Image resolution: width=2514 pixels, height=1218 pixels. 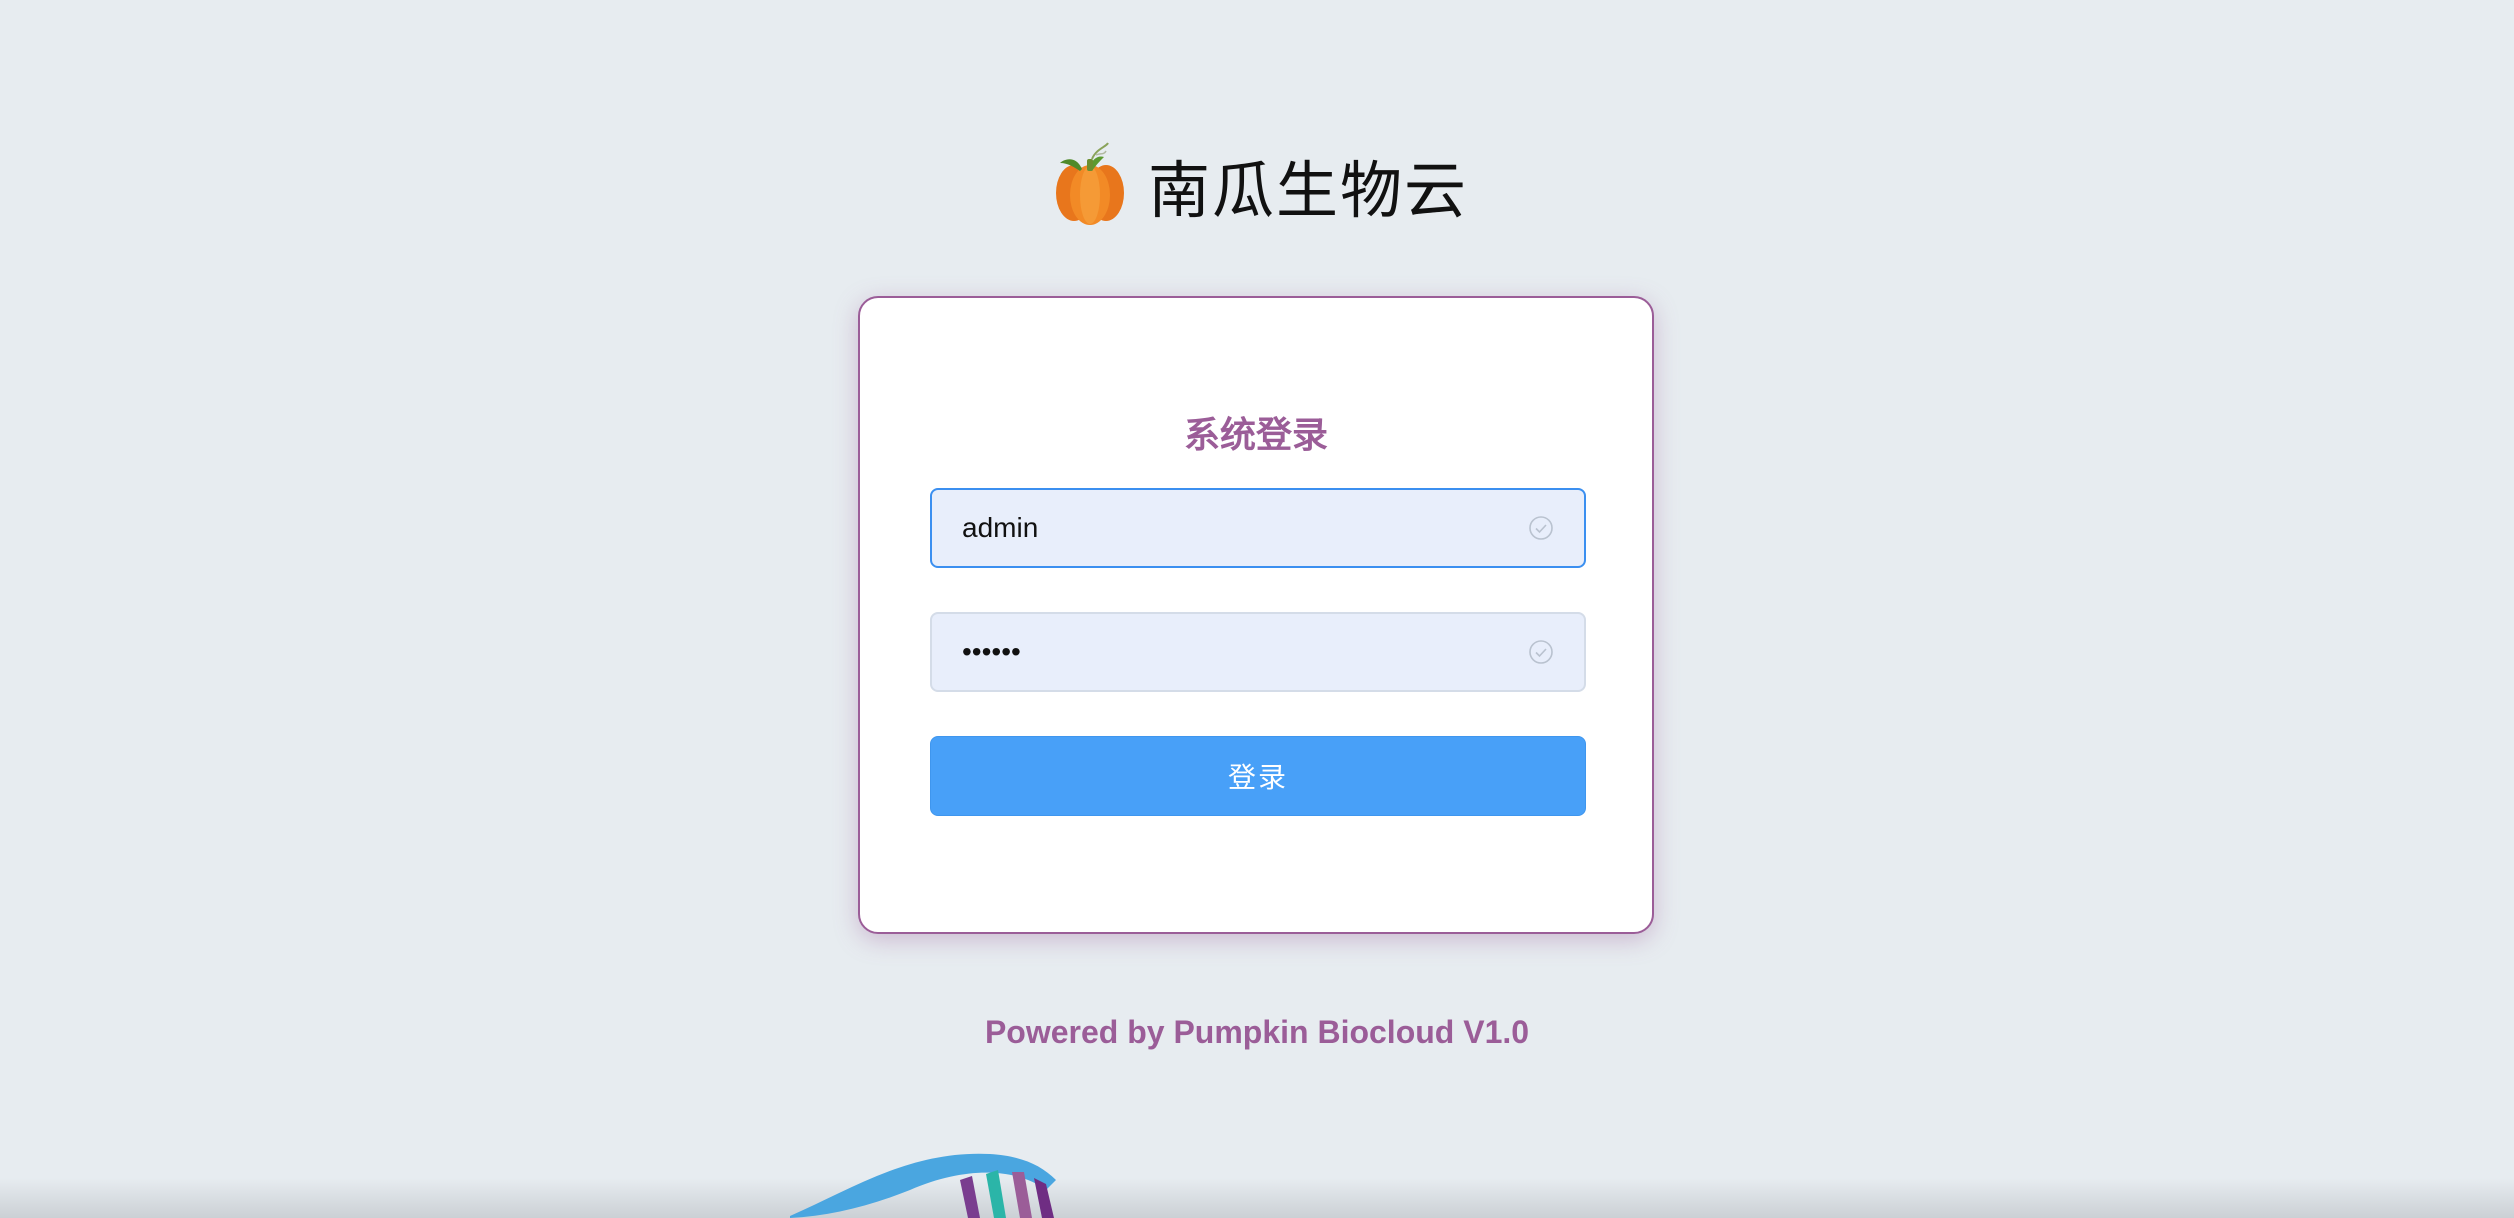 I want to click on footer-credit: Powered by Pumpkin Biocloud V1.0, so click(x=1257, y=1032).